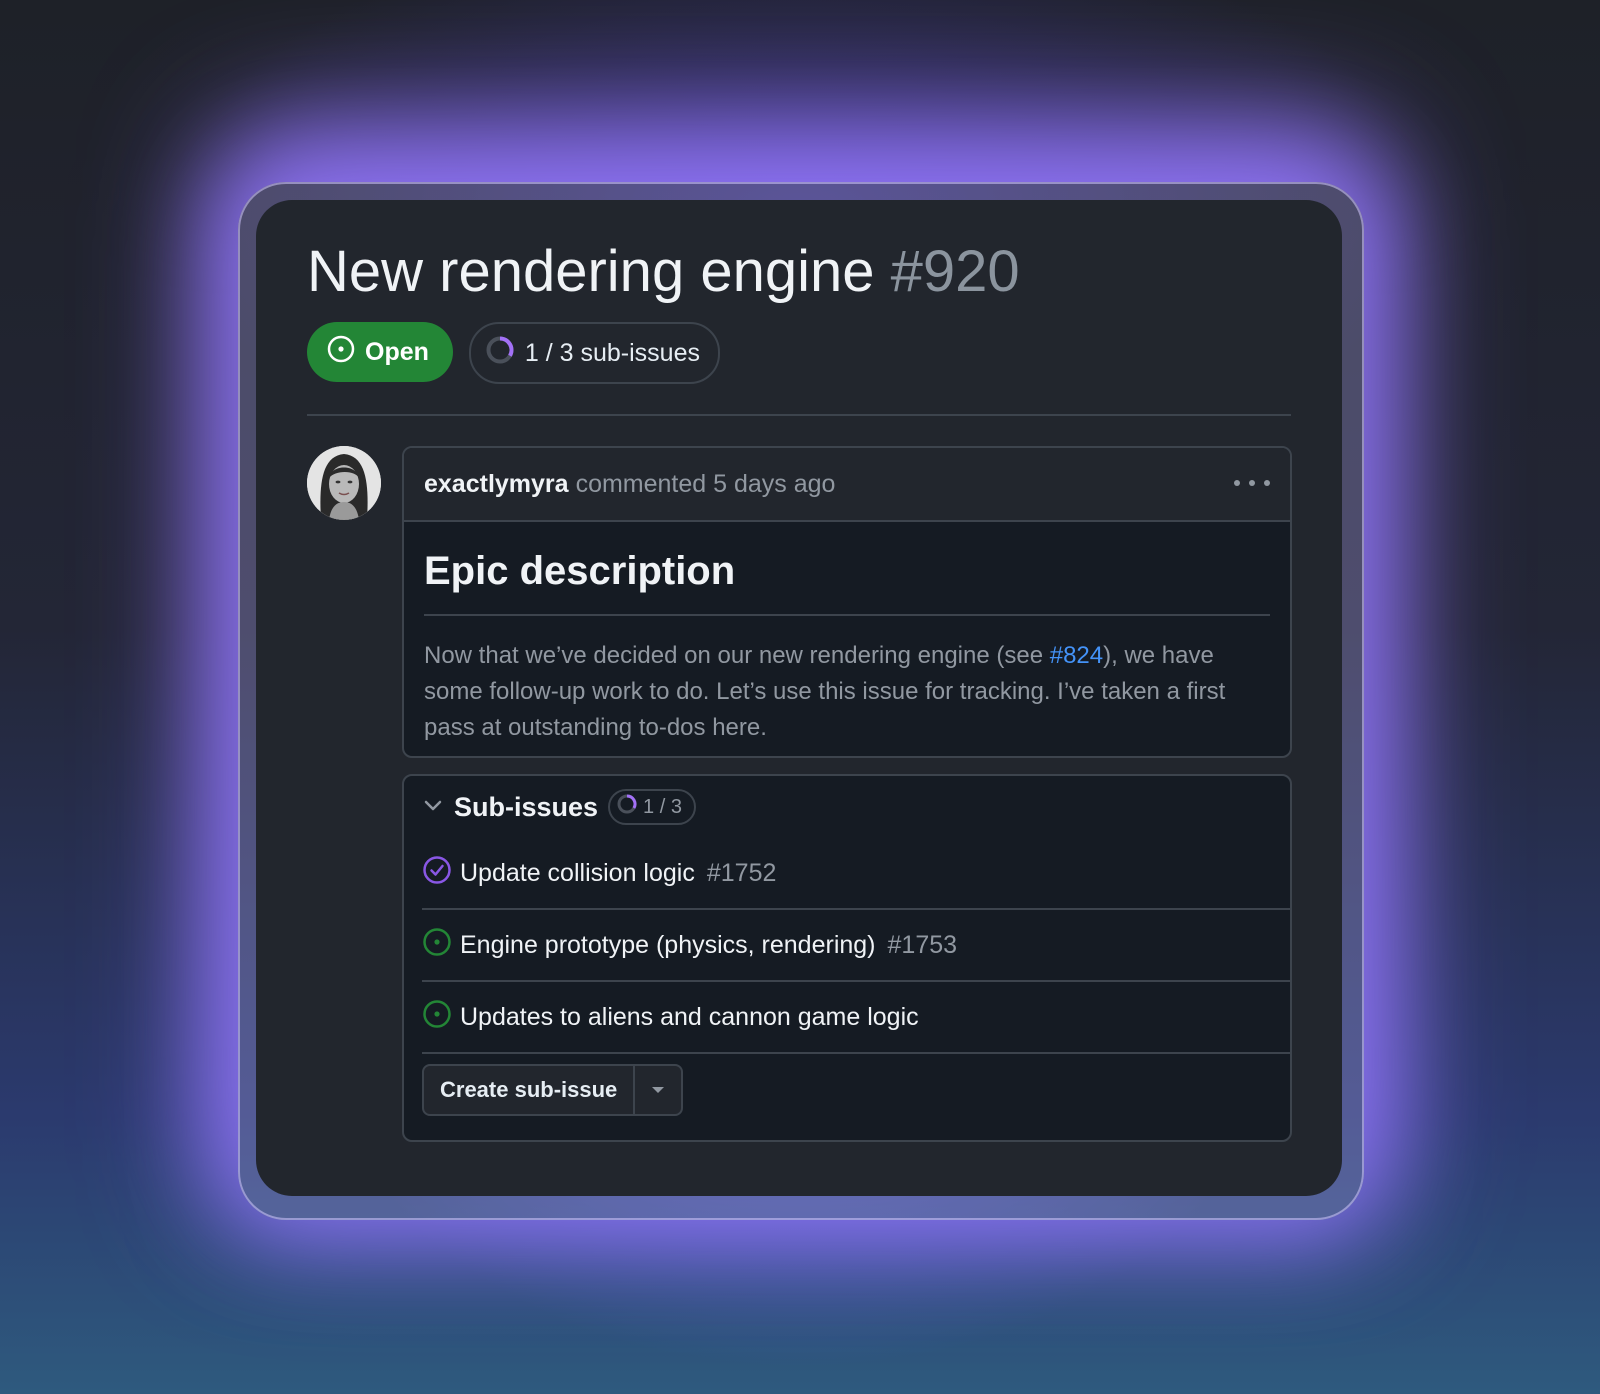 Image resolution: width=1600 pixels, height=1394 pixels. What do you see at coordinates (591, 271) in the screenshot?
I see `issue-title-text: New rendering engine` at bounding box center [591, 271].